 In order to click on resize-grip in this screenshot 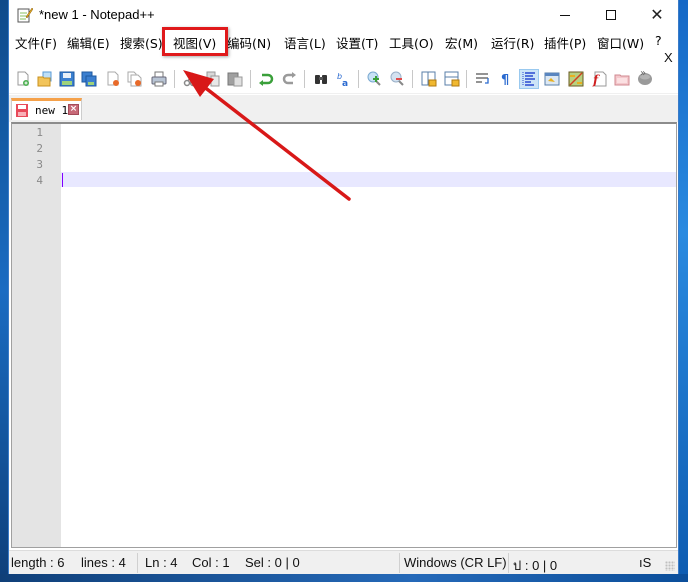, I will do `click(670, 566)`.